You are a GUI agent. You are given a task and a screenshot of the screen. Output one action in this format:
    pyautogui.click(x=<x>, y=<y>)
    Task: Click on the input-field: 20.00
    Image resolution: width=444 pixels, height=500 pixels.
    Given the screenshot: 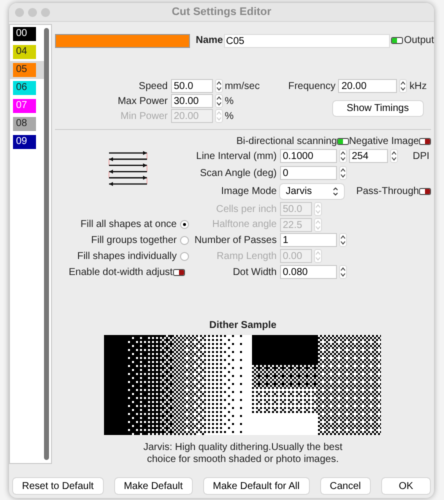 What is the action you would take?
    pyautogui.click(x=368, y=86)
    